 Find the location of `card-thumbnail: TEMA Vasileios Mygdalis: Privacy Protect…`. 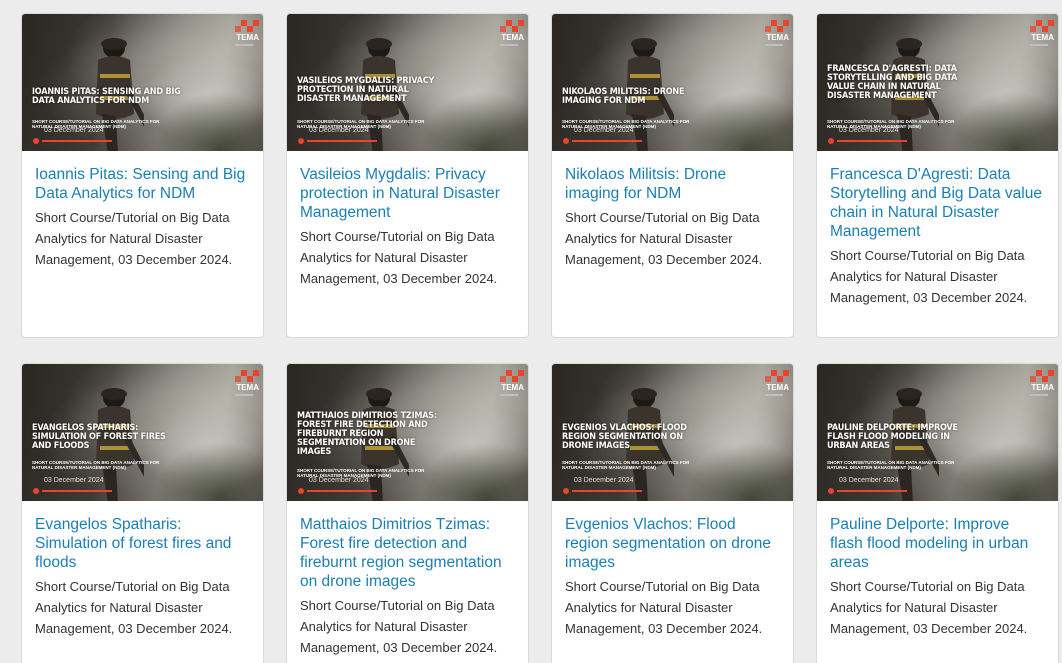

card-thumbnail: TEMA Vasileios Mygdalis: Privacy Protect… is located at coordinates (407, 82).